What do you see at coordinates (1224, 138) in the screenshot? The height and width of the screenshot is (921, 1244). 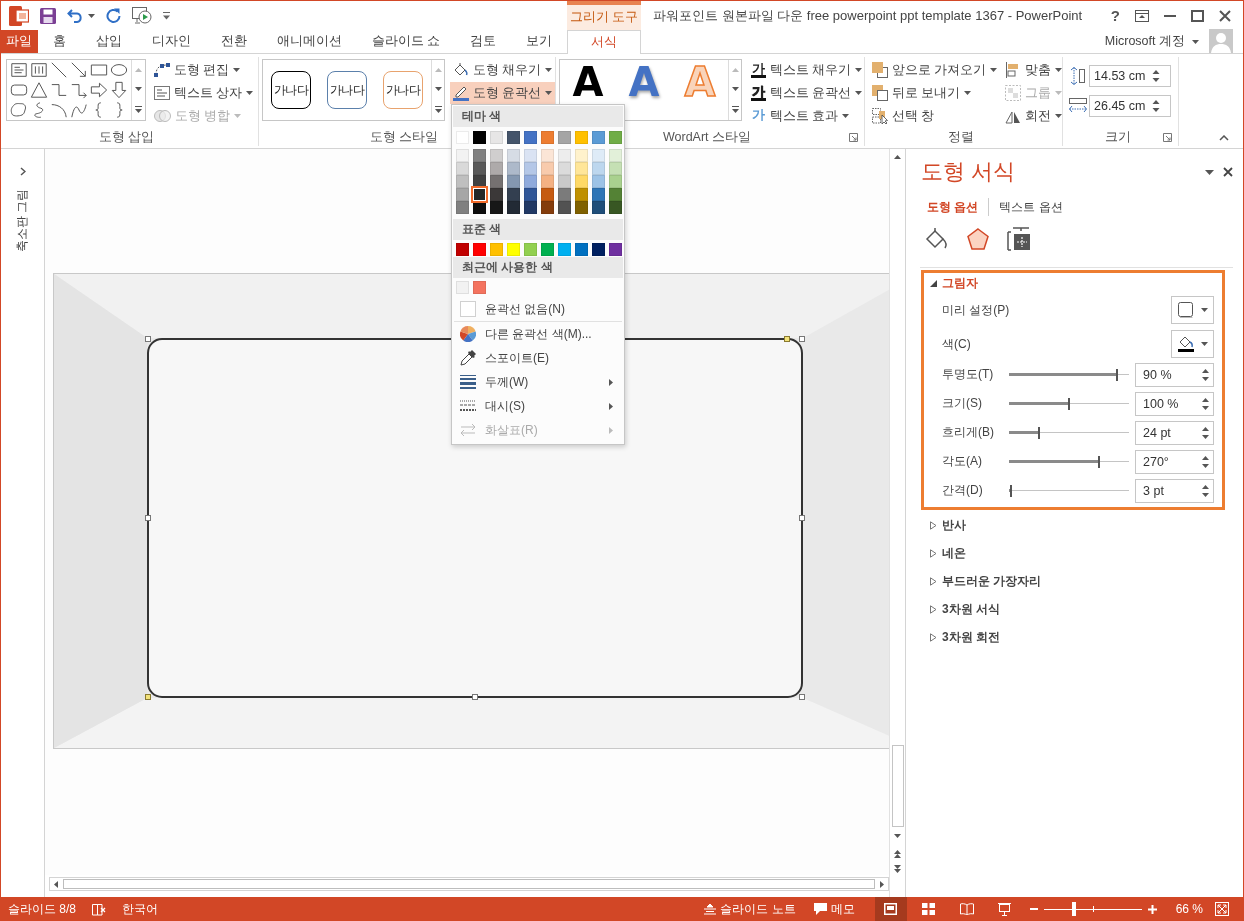 I see `collapse-ribbon-icon` at bounding box center [1224, 138].